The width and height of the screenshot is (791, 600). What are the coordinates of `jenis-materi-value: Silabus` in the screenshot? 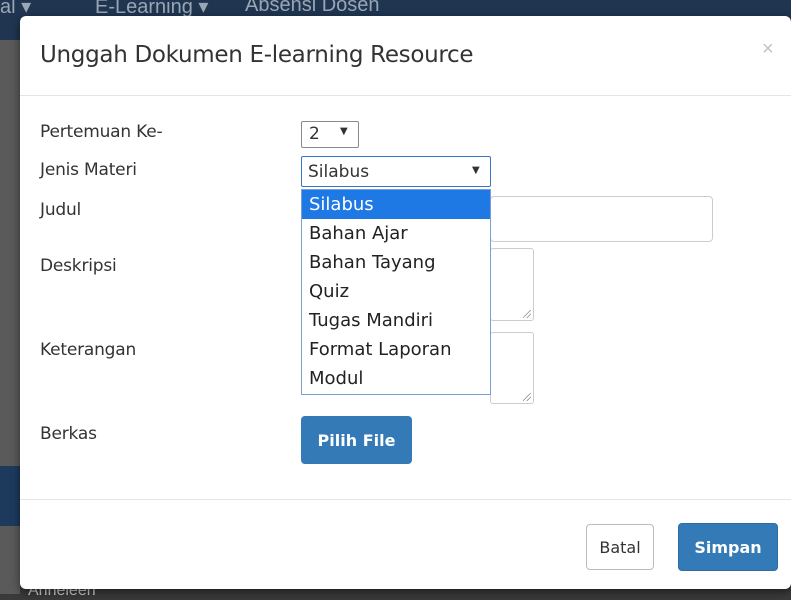 It's located at (339, 172).